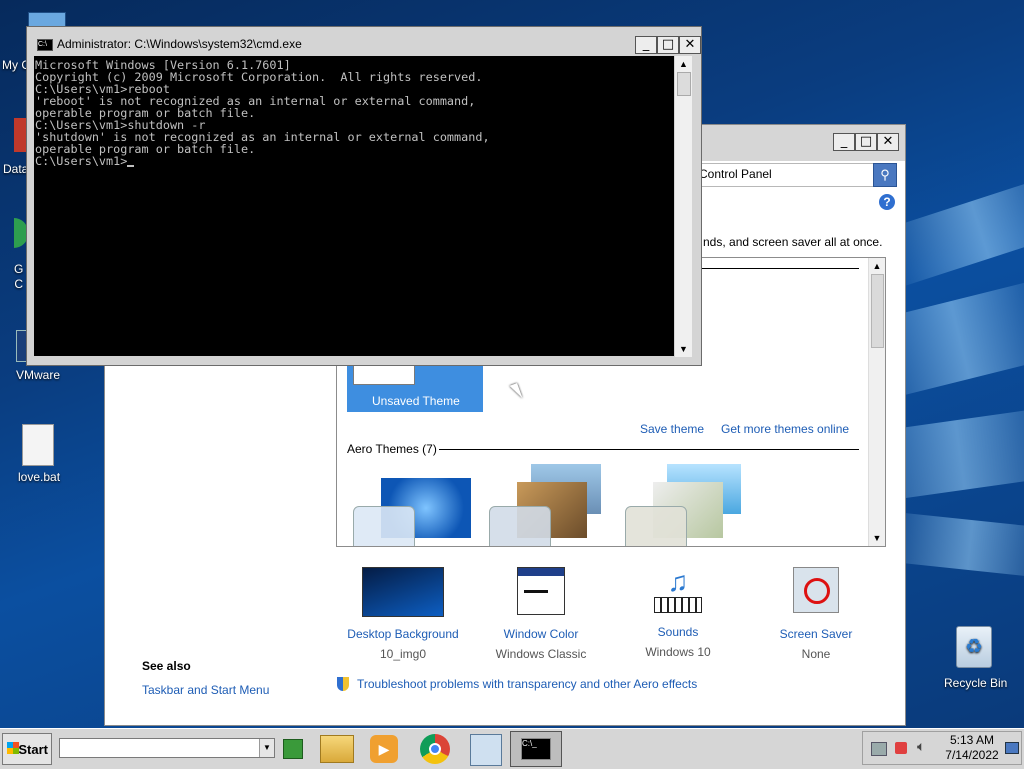 The width and height of the screenshot is (1024, 769). Describe the element at coordinates (877, 266) in the screenshot. I see `scroll-up-icon: ▲` at that location.